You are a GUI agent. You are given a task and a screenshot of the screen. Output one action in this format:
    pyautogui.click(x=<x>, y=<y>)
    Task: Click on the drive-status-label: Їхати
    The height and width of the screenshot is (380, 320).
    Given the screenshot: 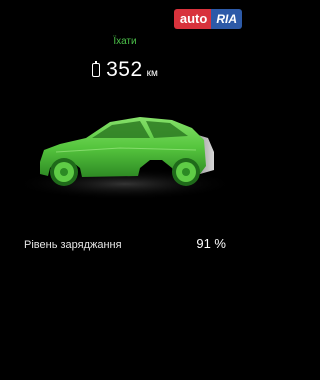 What is the action you would take?
    pyautogui.click(x=125, y=41)
    